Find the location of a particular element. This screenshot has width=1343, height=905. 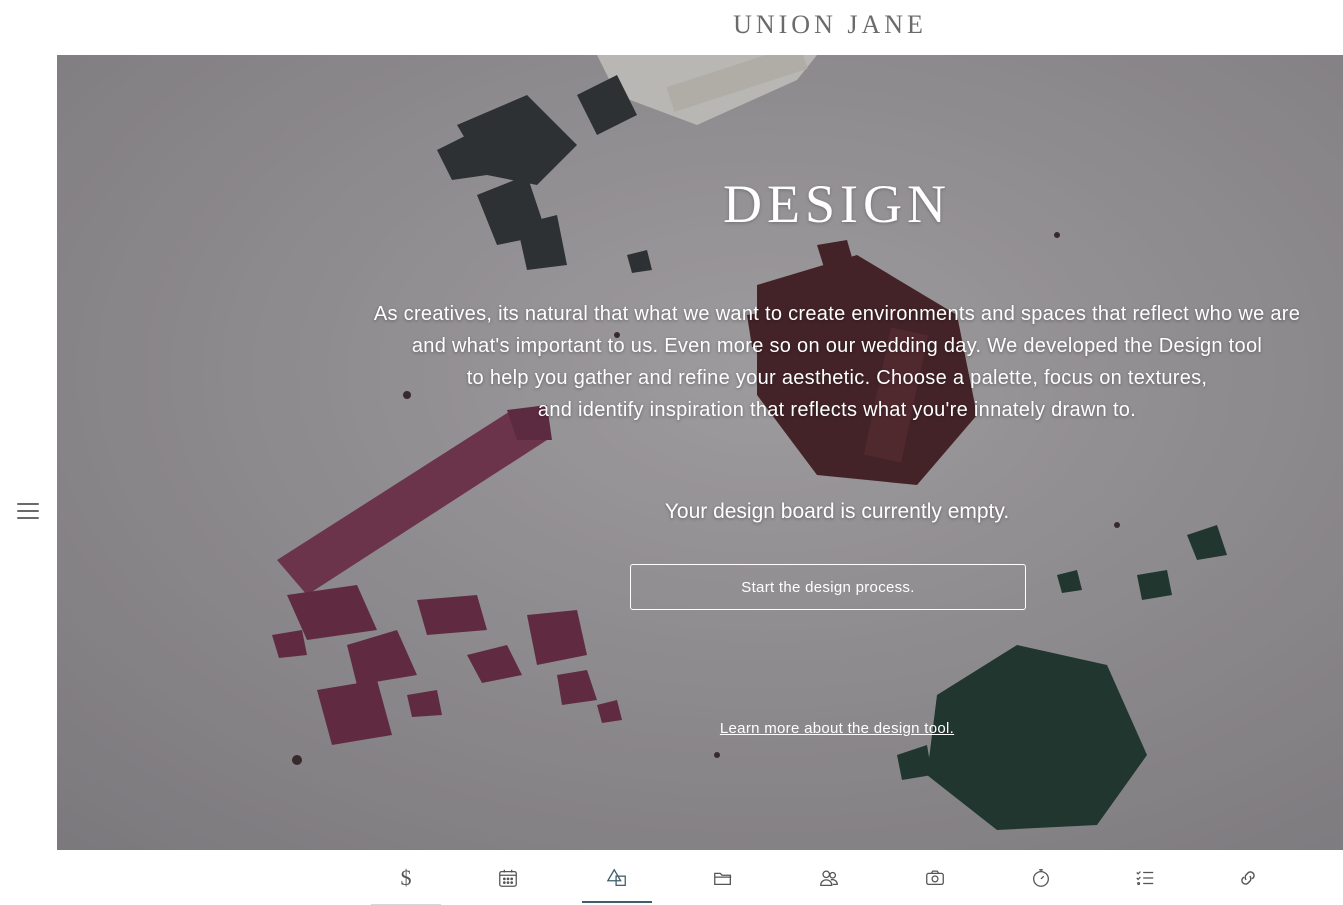

left-rail is located at coordinates (28, 452).